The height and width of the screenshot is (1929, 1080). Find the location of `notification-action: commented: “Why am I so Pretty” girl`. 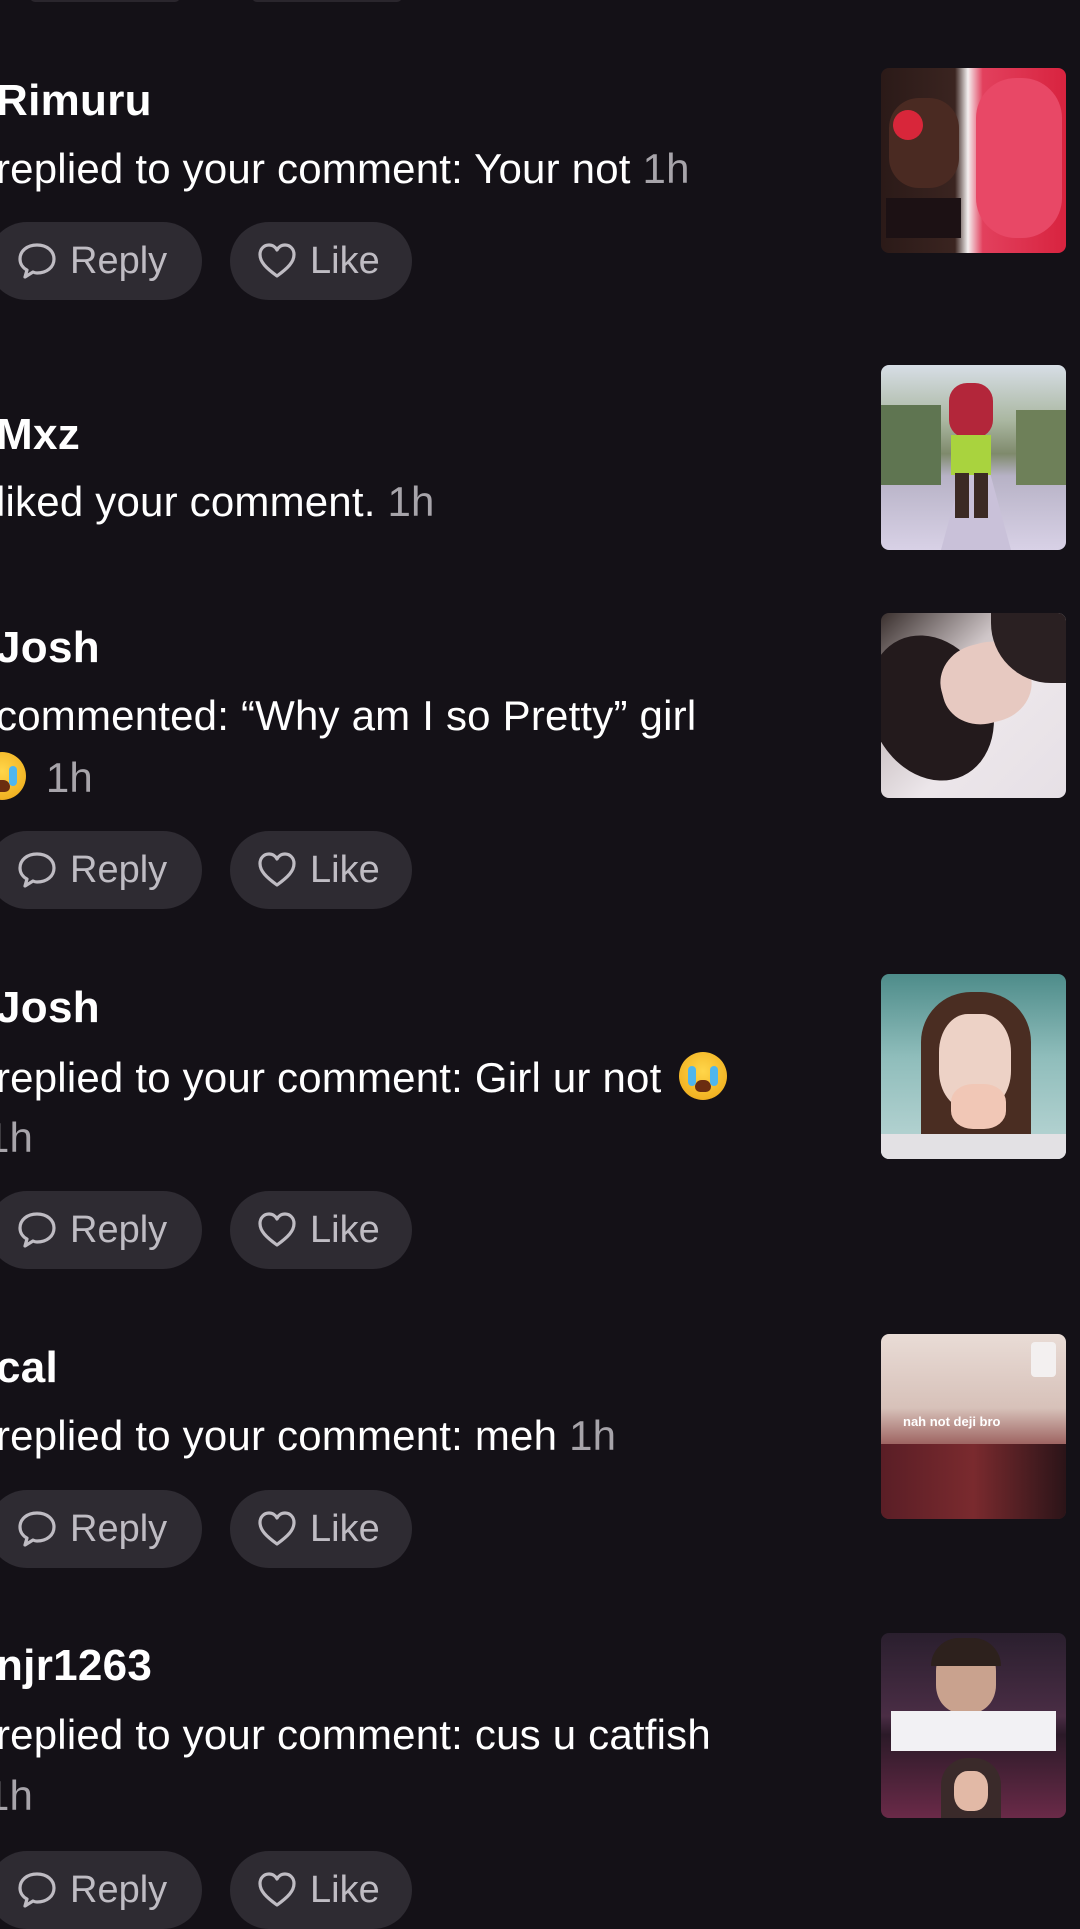

notification-action: commented: “Why am I so Pretty” girl is located at coordinates (348, 715).